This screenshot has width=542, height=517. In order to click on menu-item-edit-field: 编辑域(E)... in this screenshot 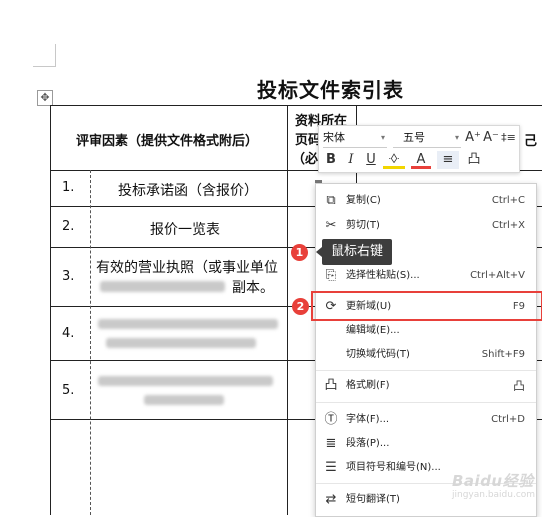, I will do `click(426, 331)`.